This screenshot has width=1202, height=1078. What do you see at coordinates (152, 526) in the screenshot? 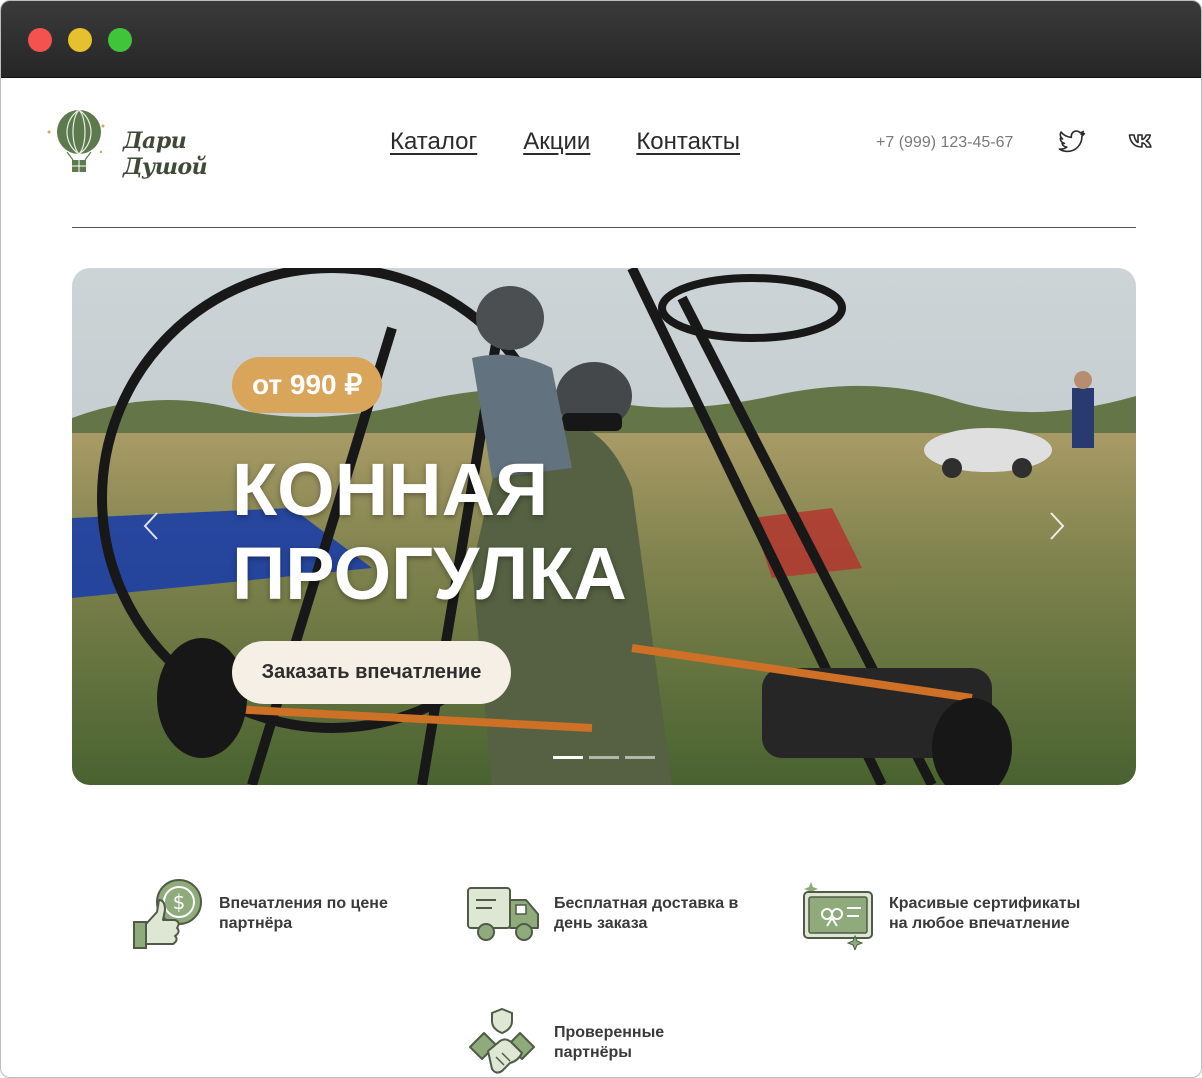
I see `chevron-left-icon` at bounding box center [152, 526].